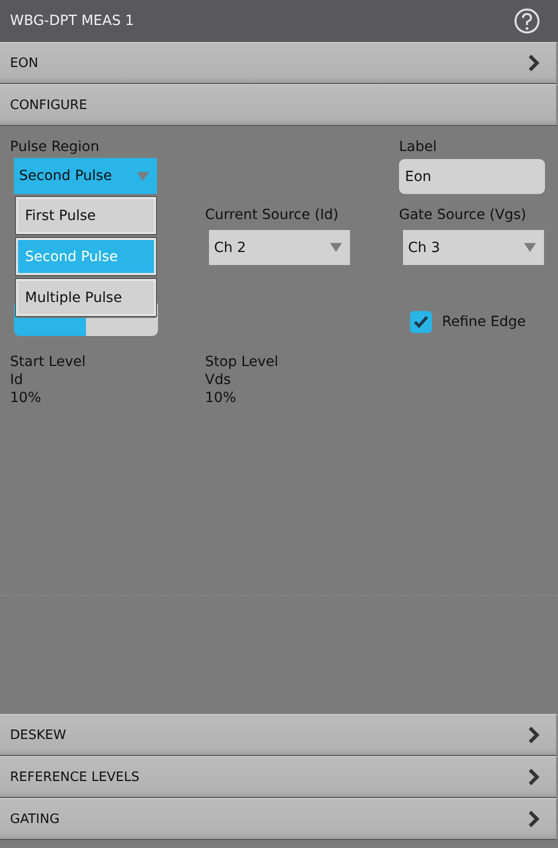 Image resolution: width=558 pixels, height=848 pixels. Describe the element at coordinates (49, 105) in the screenshot. I see `section-title: CONFIGURE` at that location.